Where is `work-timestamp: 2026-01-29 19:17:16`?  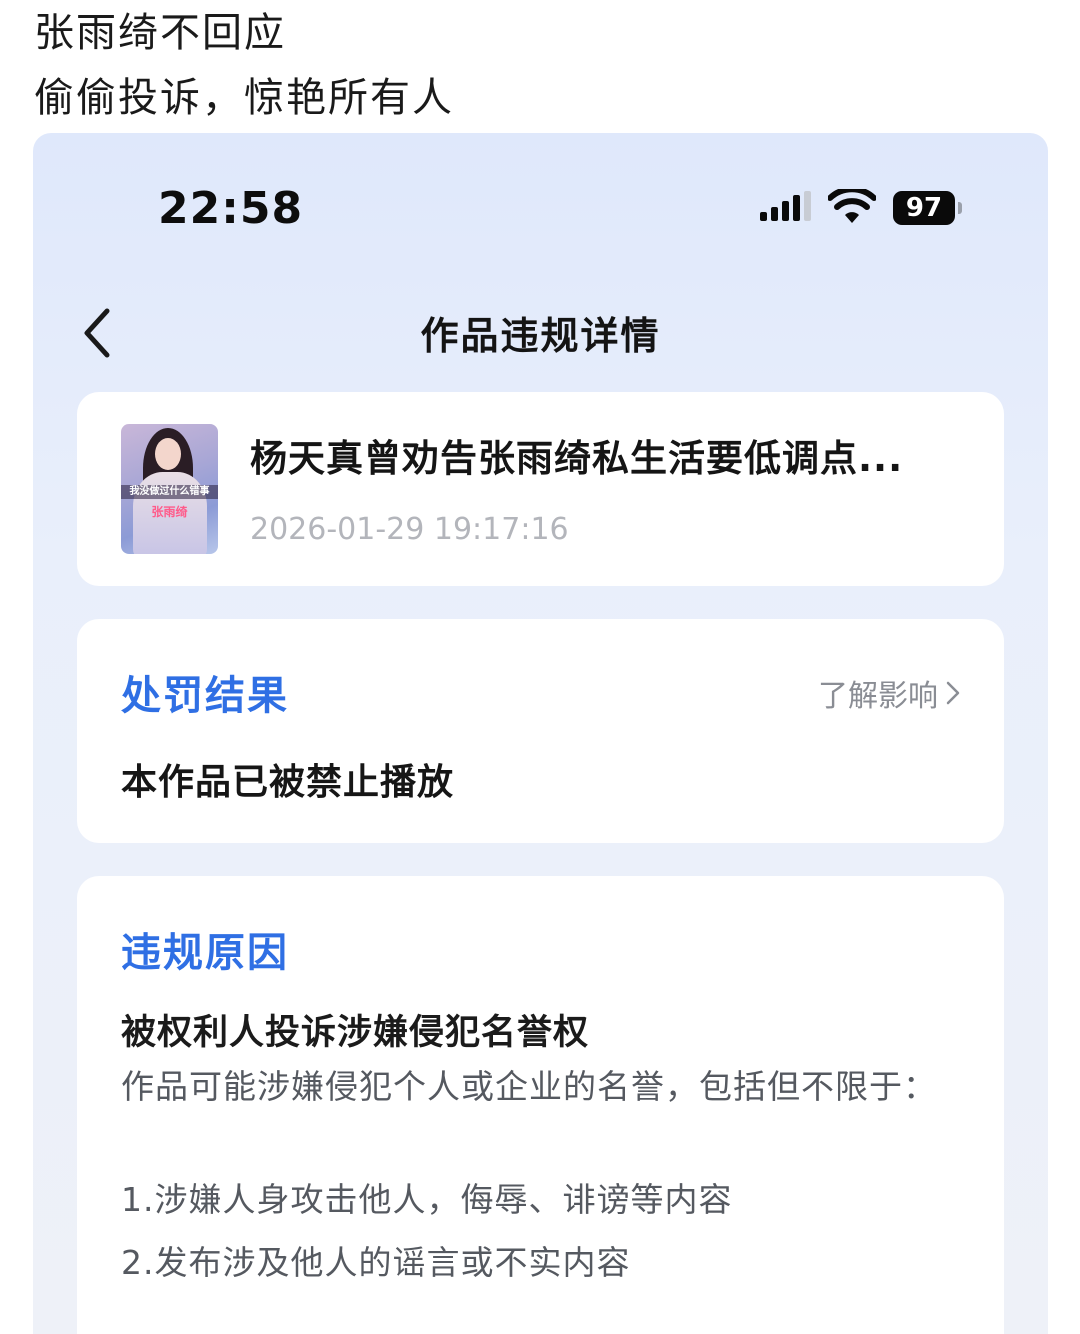
work-timestamp: 2026-01-29 19:17:16 is located at coordinates (409, 529).